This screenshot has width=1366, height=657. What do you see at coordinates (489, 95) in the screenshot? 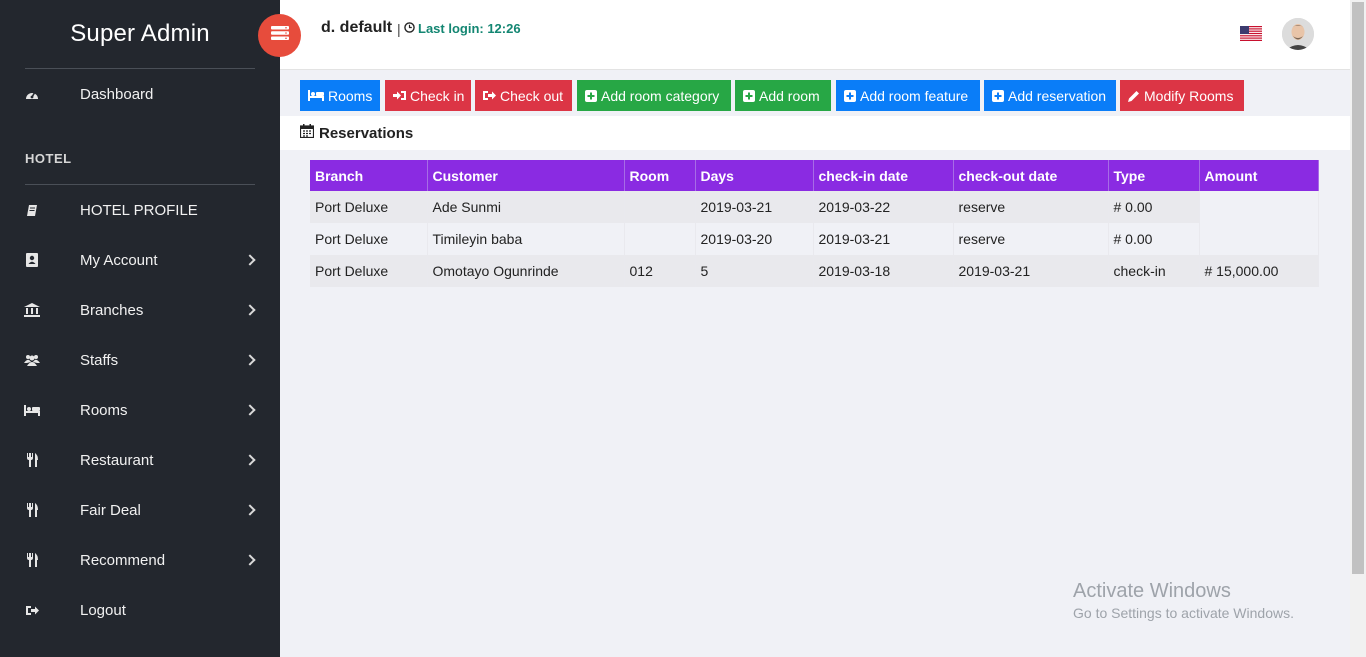
I see `sign-out-icon` at bounding box center [489, 95].